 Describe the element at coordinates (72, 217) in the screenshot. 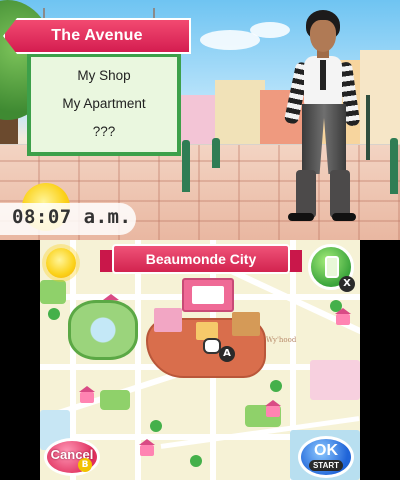

I see `clock-time: 08:07 a.m.` at that location.